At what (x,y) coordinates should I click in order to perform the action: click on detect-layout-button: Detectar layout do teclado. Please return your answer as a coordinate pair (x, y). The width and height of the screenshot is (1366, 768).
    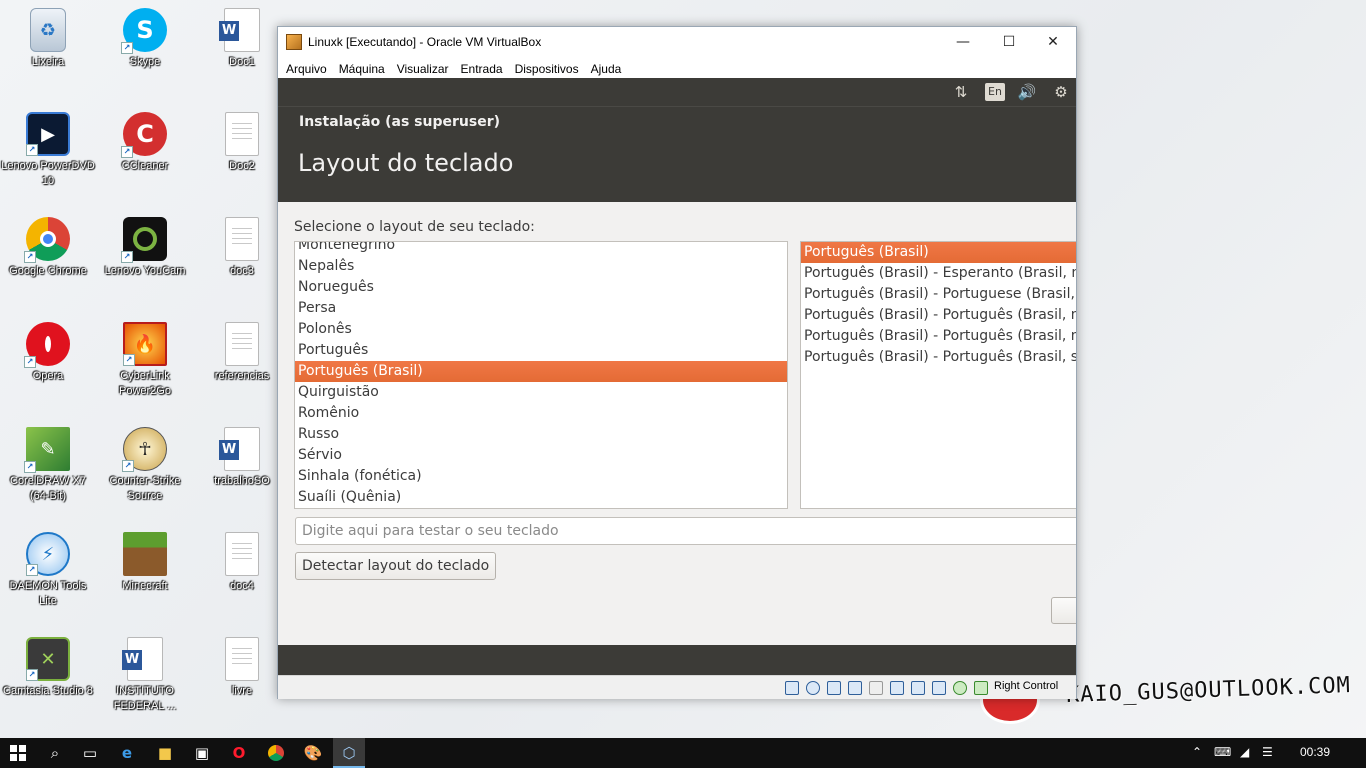
    Looking at the image, I should click on (396, 566).